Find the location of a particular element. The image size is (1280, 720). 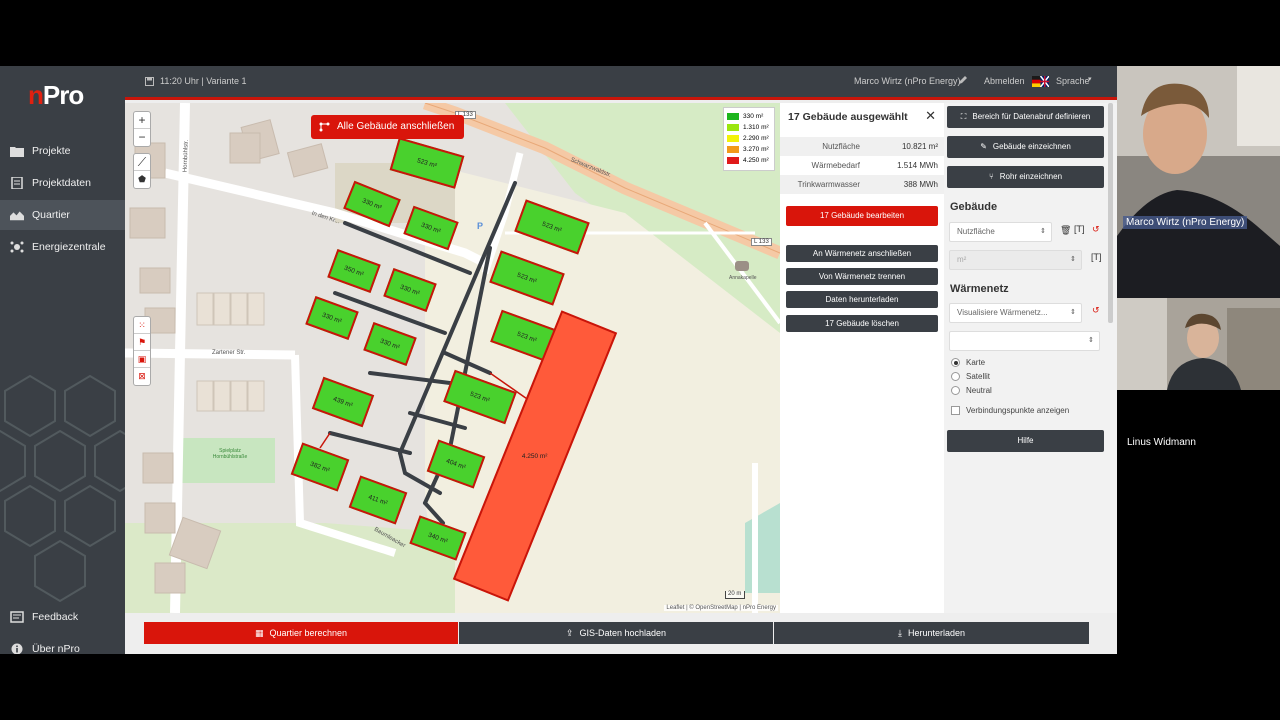

logout-link: Abmelden is located at coordinates (1004, 81).